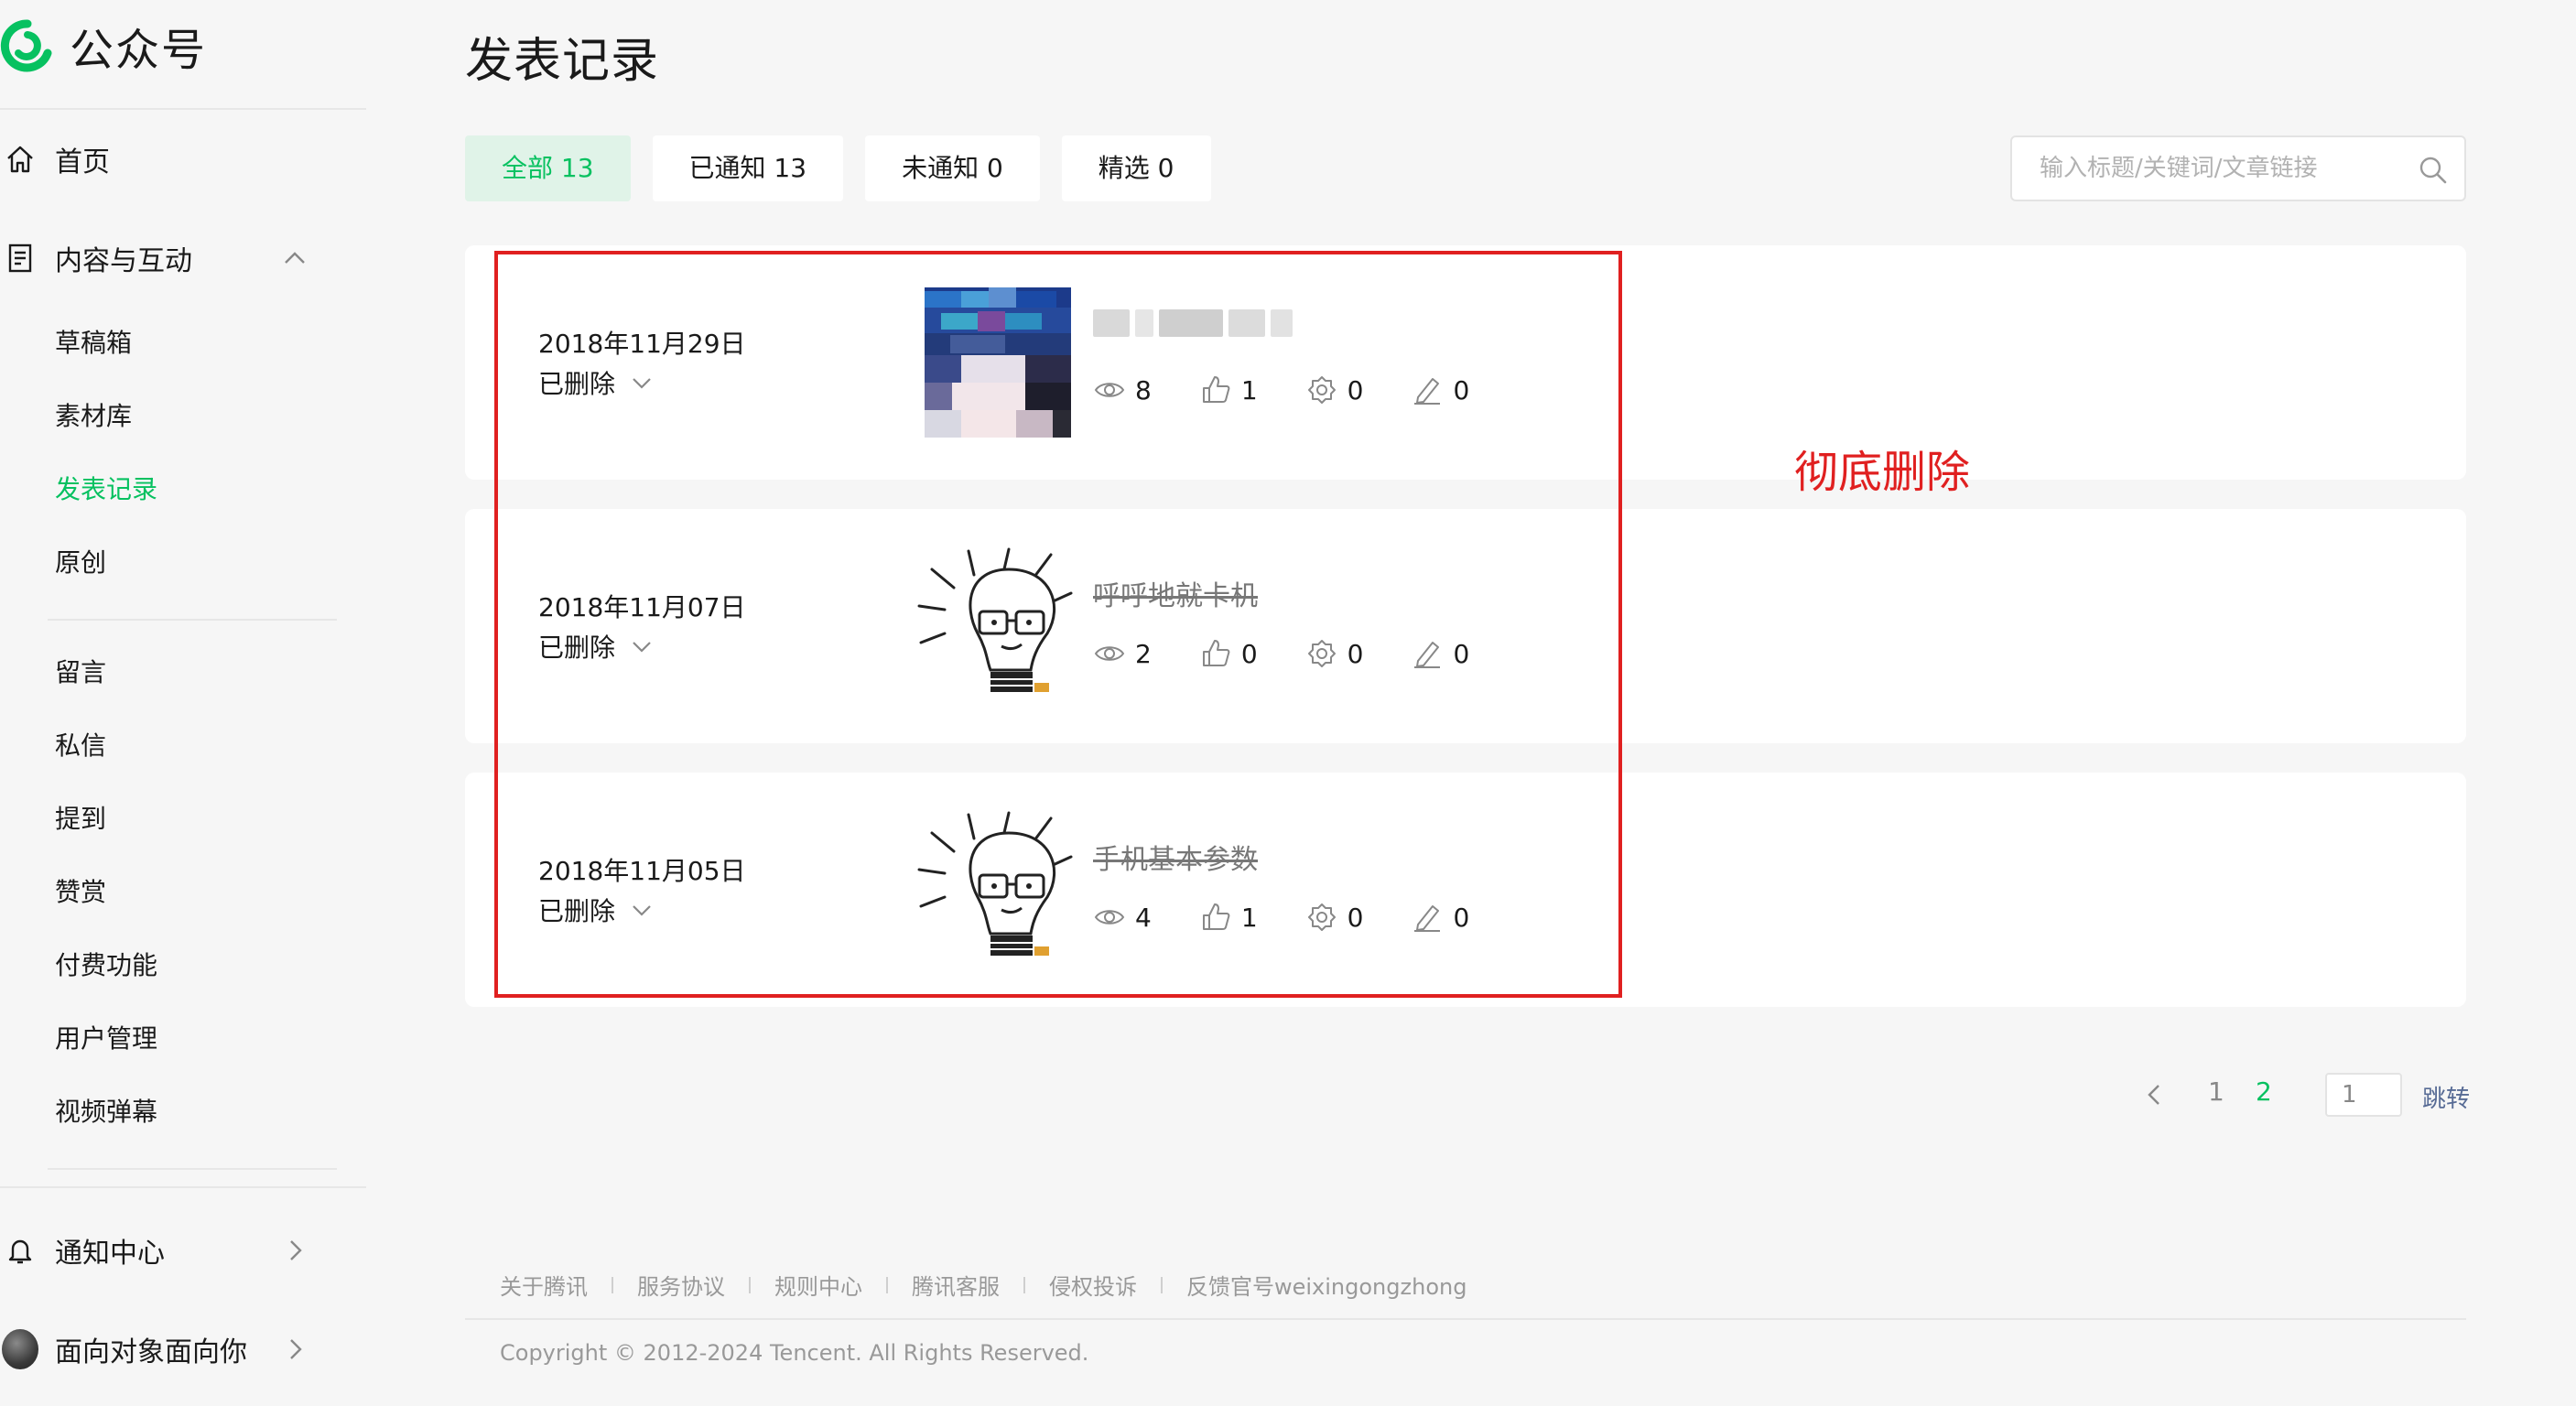 The width and height of the screenshot is (2576, 1406). I want to click on footer-link: 腾讯客服, so click(956, 1285).